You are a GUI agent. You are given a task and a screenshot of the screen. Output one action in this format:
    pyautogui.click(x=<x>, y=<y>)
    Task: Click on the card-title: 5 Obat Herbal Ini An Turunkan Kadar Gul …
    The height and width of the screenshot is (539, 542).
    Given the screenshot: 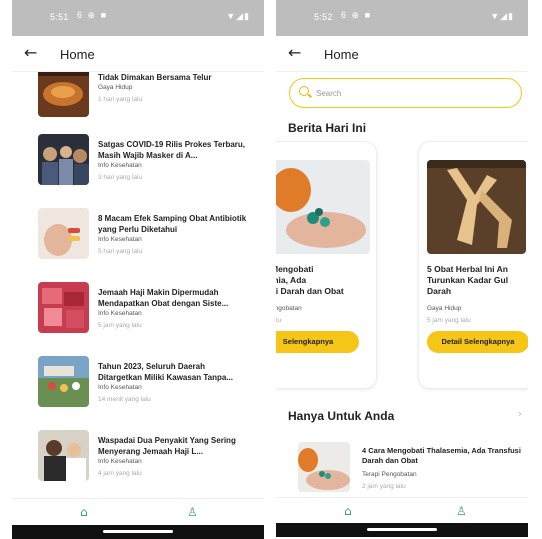 What is the action you would take?
    pyautogui.click(x=468, y=280)
    